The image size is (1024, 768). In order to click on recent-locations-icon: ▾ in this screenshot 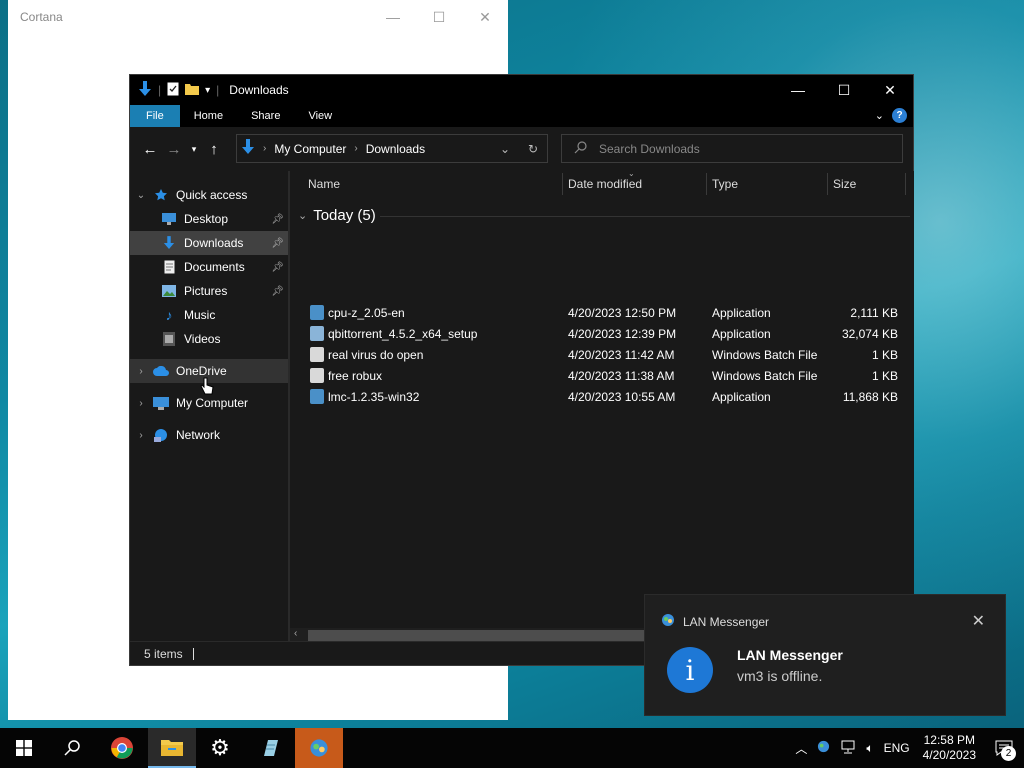, I will do `click(194, 149)`.